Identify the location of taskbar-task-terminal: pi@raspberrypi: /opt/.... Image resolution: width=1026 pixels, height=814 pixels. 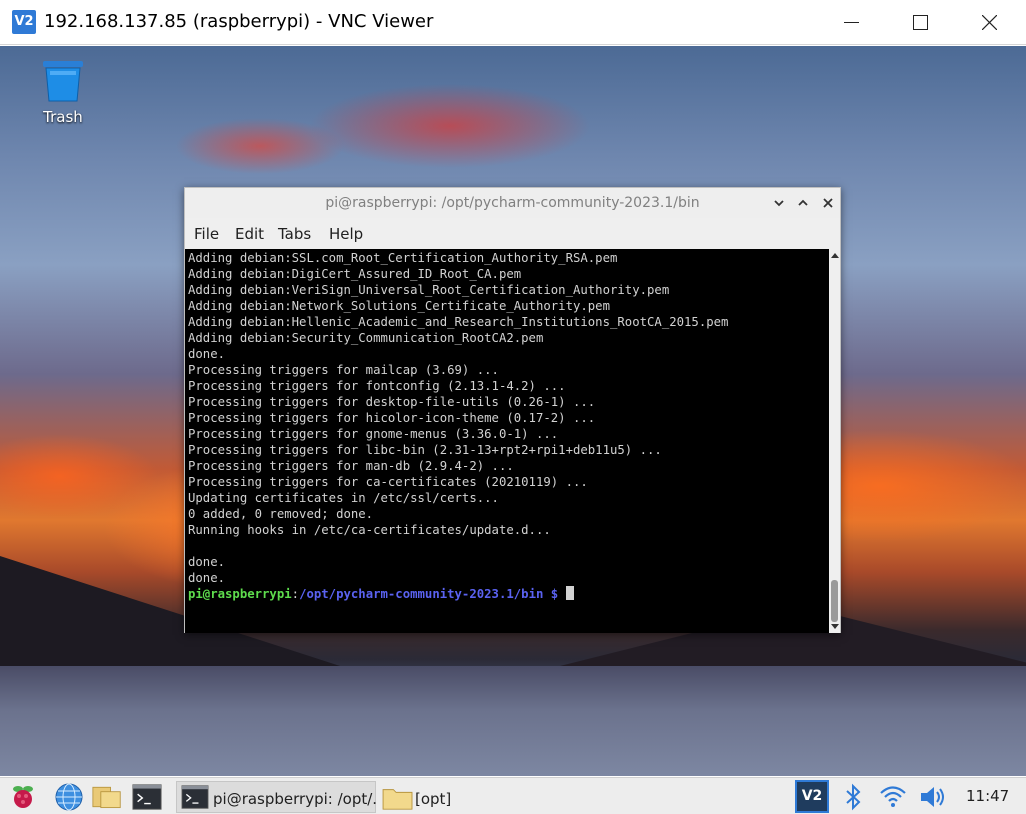
(281, 797).